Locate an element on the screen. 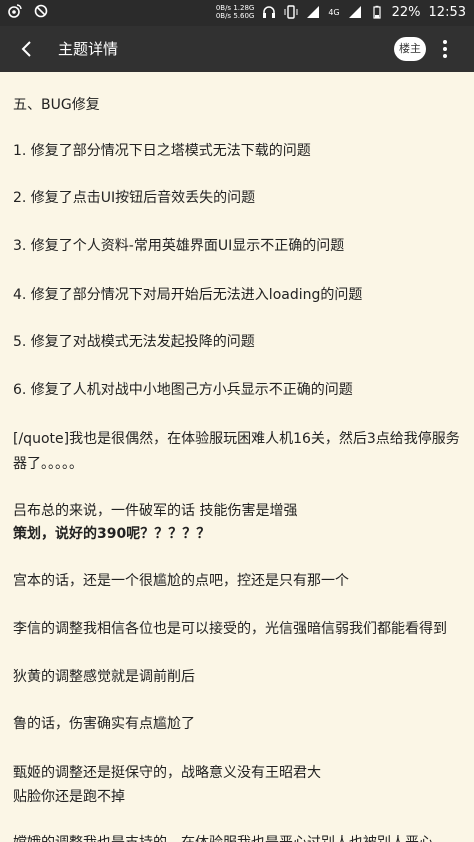 The height and width of the screenshot is (842, 474). paragraph-line-bold: 策划，说好的390呢？？？？？ is located at coordinates (112, 534).